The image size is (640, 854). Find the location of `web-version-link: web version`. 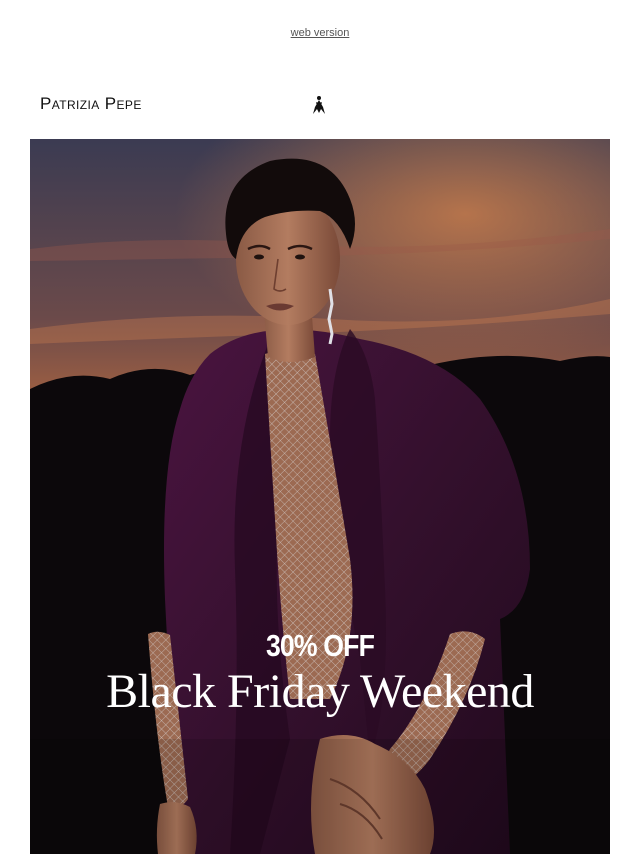

web-version-link: web version is located at coordinates (320, 33).